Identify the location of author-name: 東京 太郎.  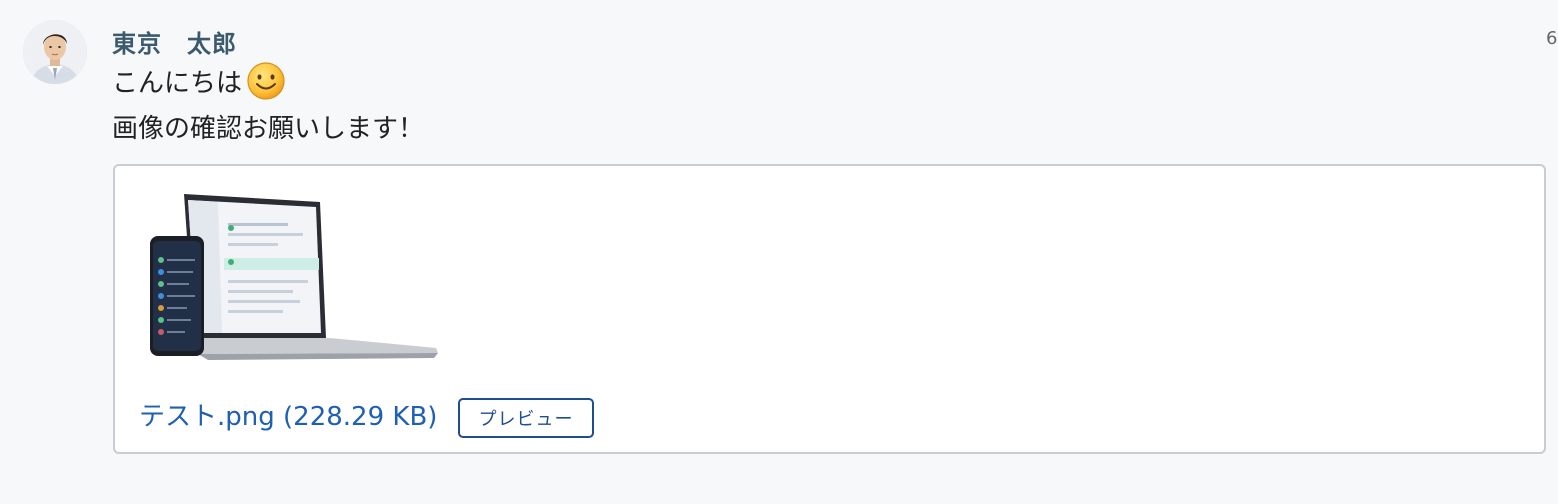
(174, 41).